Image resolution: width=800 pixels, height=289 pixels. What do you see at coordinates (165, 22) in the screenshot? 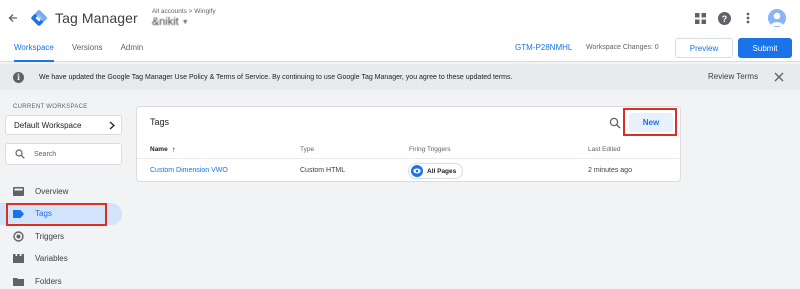
I see `container-name-text: &nikit` at bounding box center [165, 22].